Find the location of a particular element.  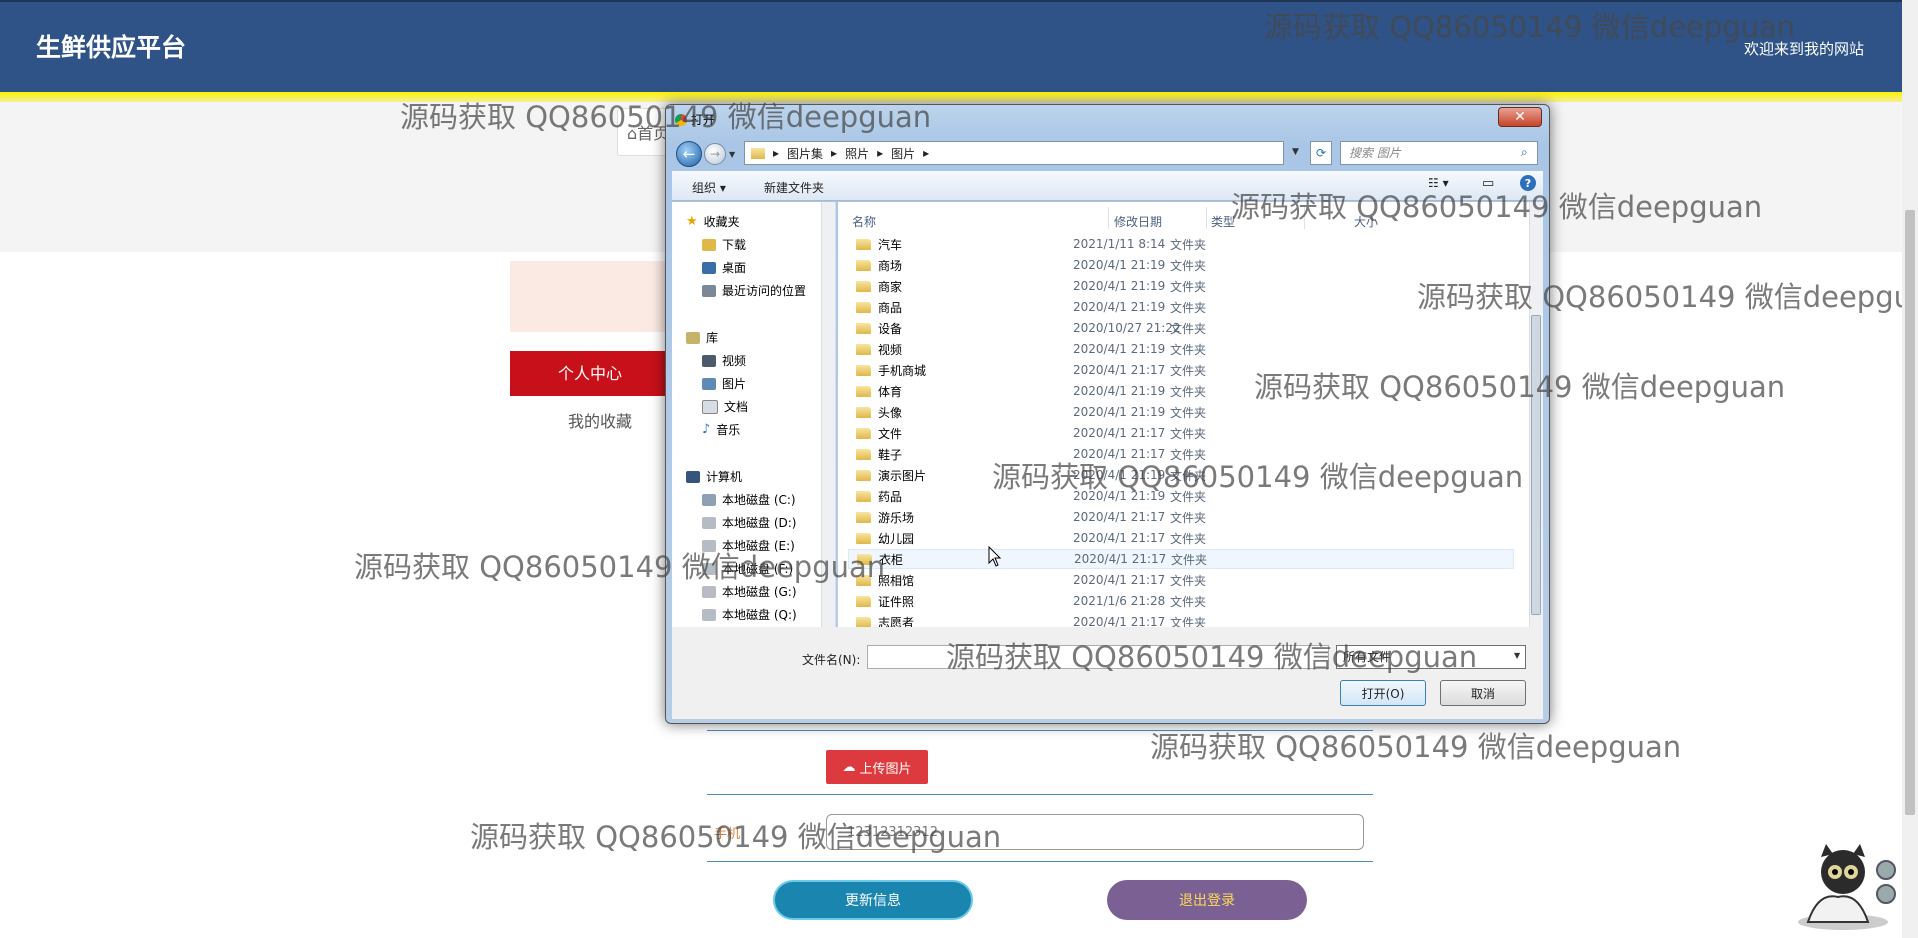

file-row: 汽车 2021/1/11 8:14 文件夹 is located at coordinates (1181, 244).